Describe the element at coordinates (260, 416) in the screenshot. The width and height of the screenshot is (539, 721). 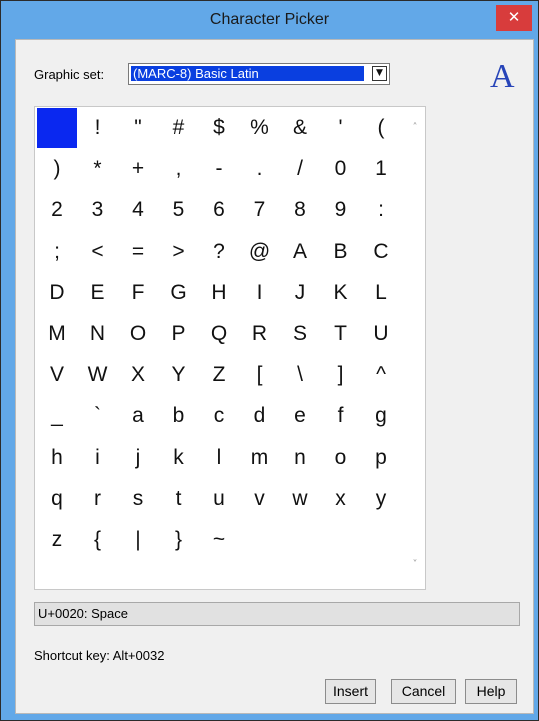
I see `character-cell: d` at that location.